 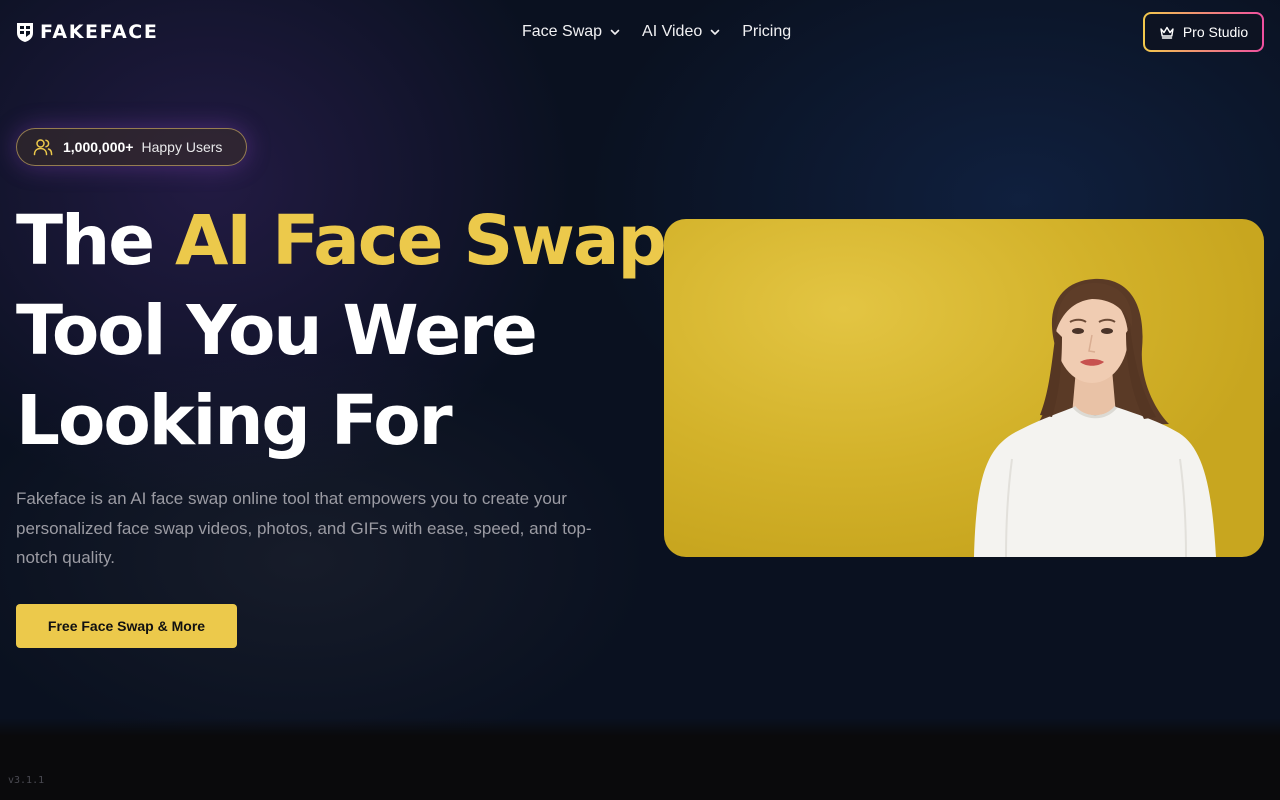 I want to click on nav-pricing: Pricing, so click(x=766, y=32).